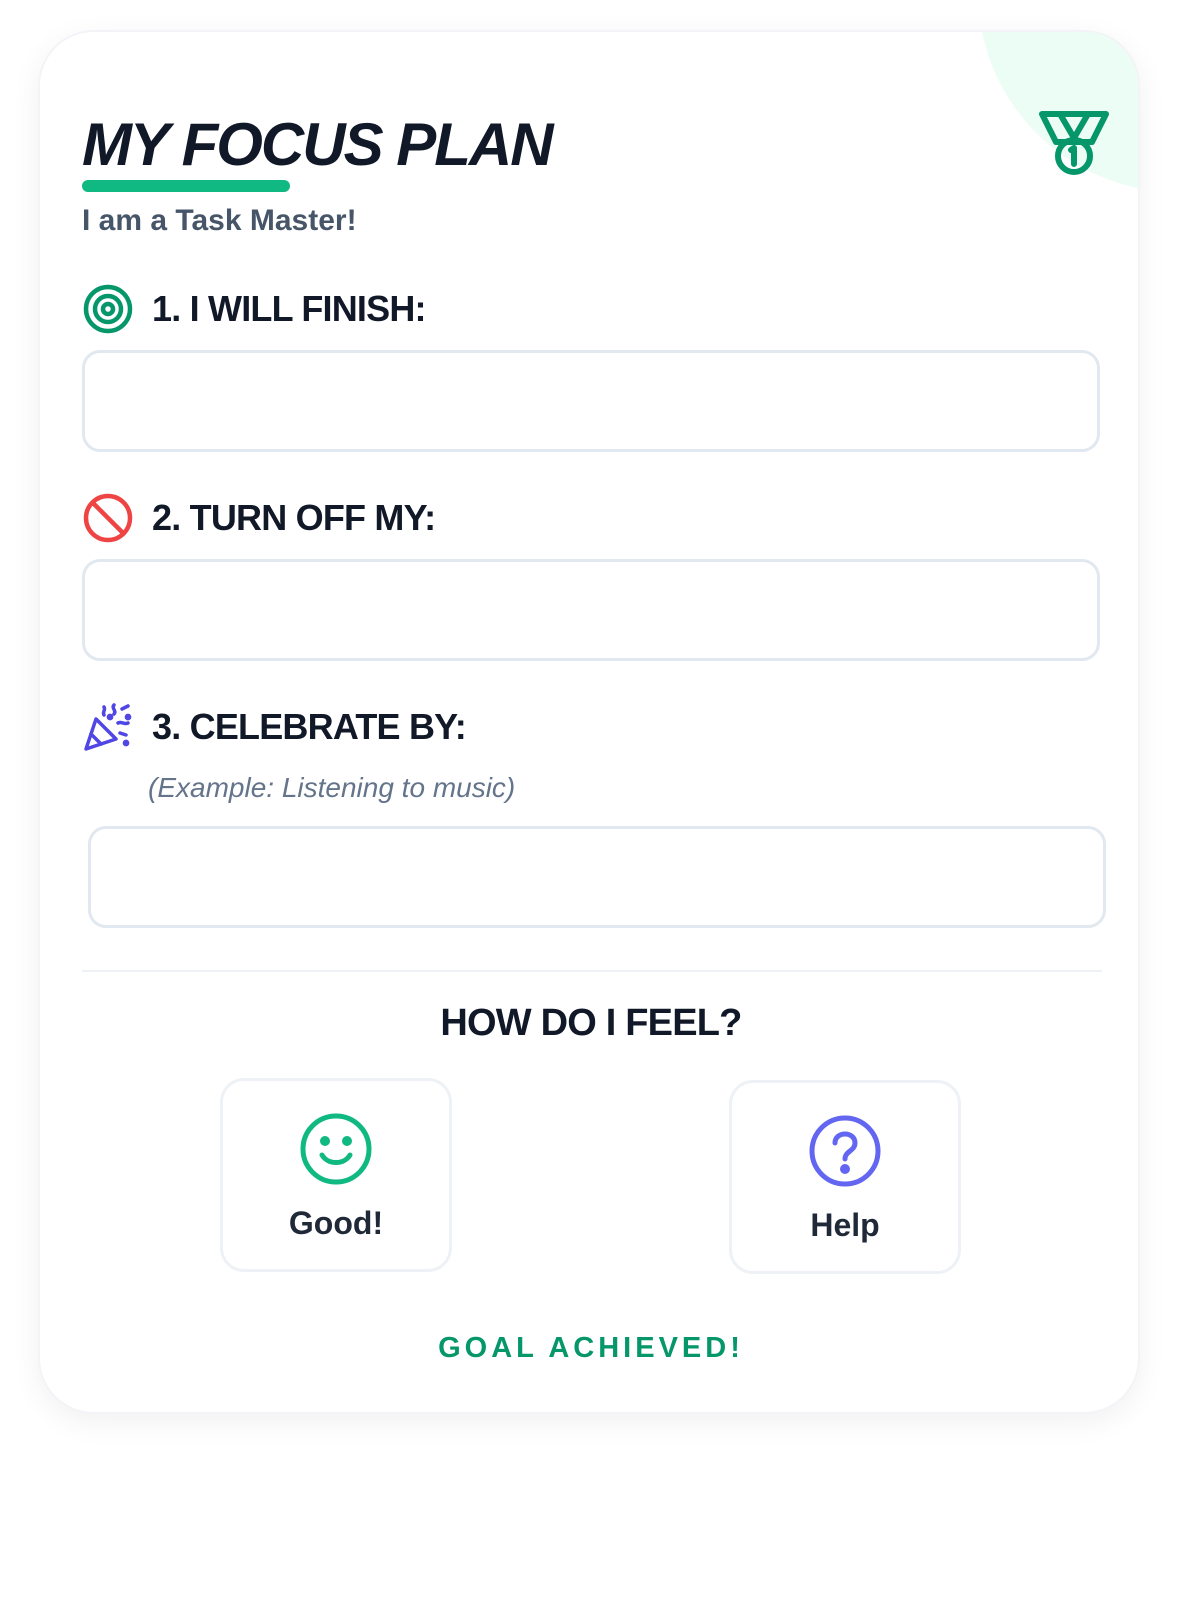 Image resolution: width=1200 pixels, height=1600 pixels. What do you see at coordinates (1074, 143) in the screenshot?
I see `medal-icon` at bounding box center [1074, 143].